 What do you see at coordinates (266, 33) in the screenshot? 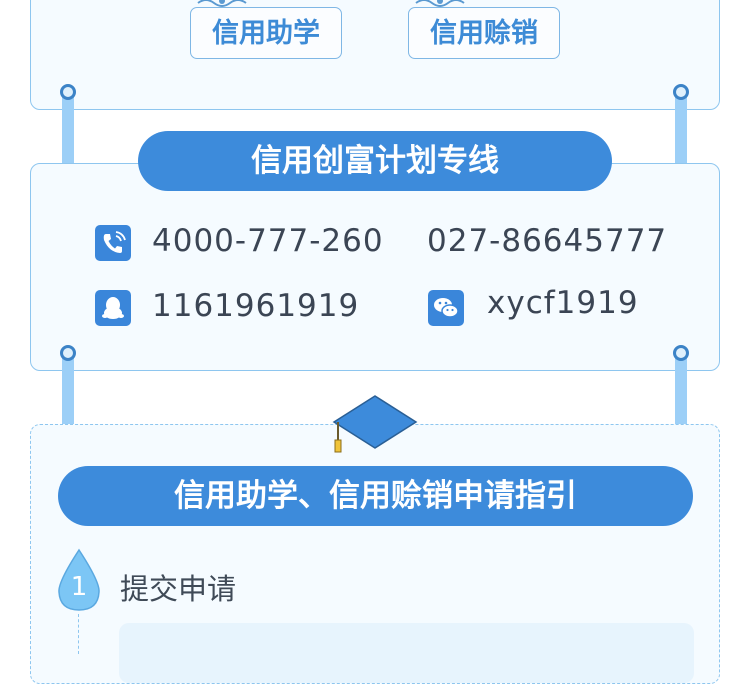
I see `tag-credit-study: 信用助学` at bounding box center [266, 33].